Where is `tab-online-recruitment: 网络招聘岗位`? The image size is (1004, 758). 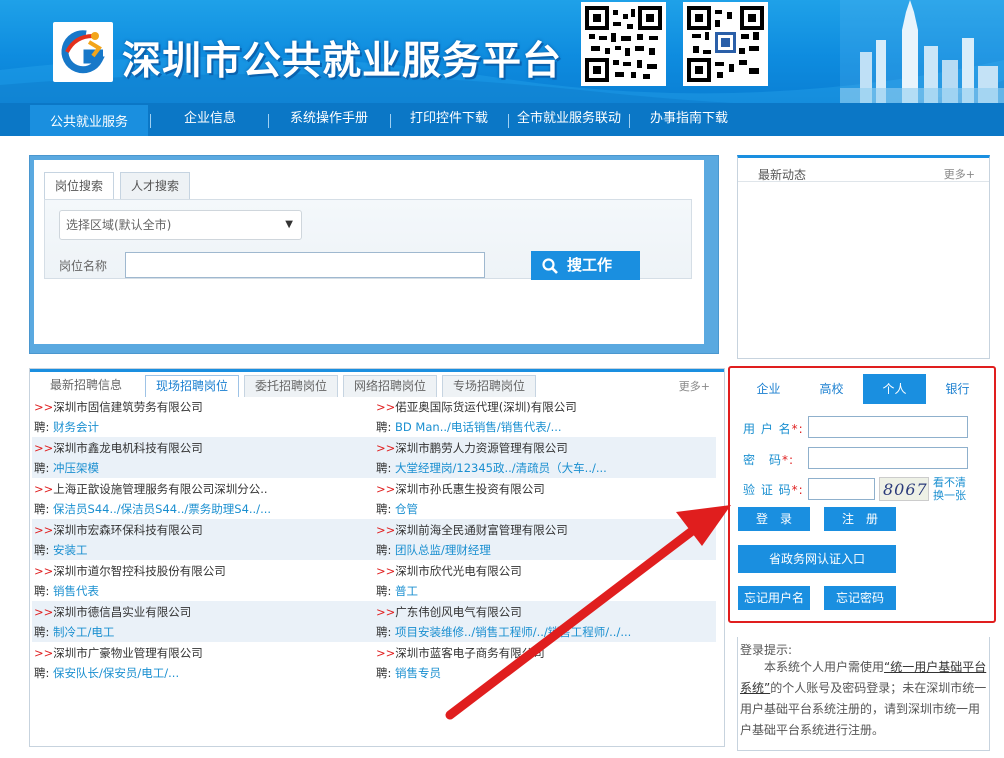
tab-online-recruitment: 网络招聘岗位 is located at coordinates (390, 386).